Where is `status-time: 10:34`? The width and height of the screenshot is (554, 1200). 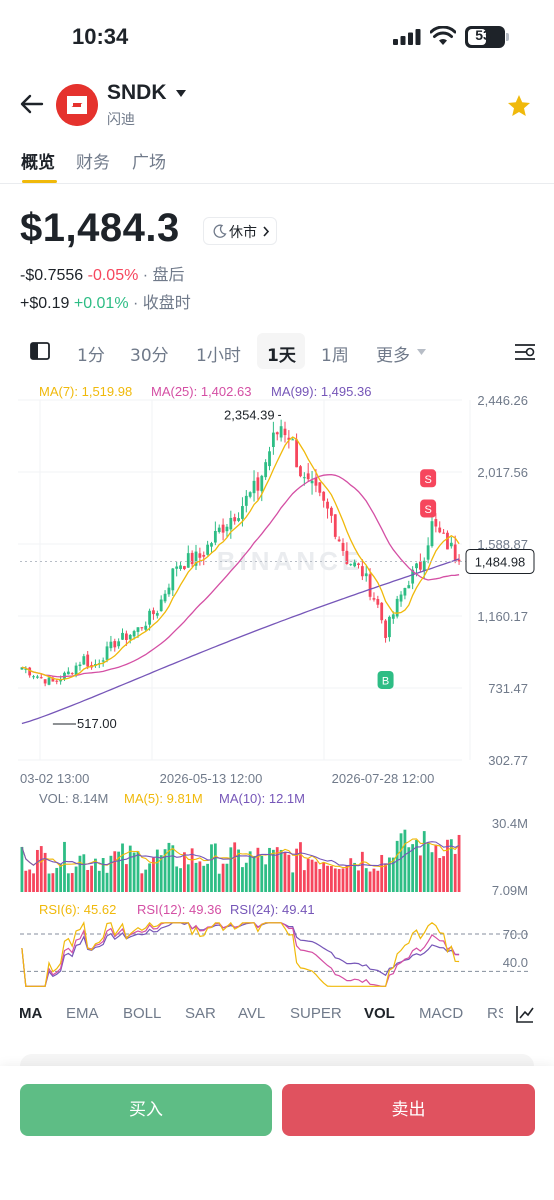
status-time: 10:34 is located at coordinates (100, 36).